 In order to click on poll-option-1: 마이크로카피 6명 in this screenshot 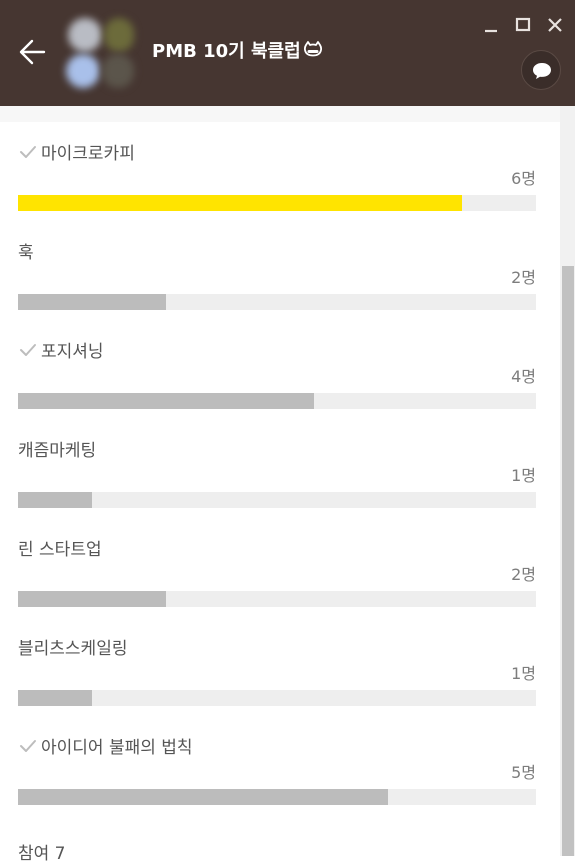, I will do `click(280, 187)`.